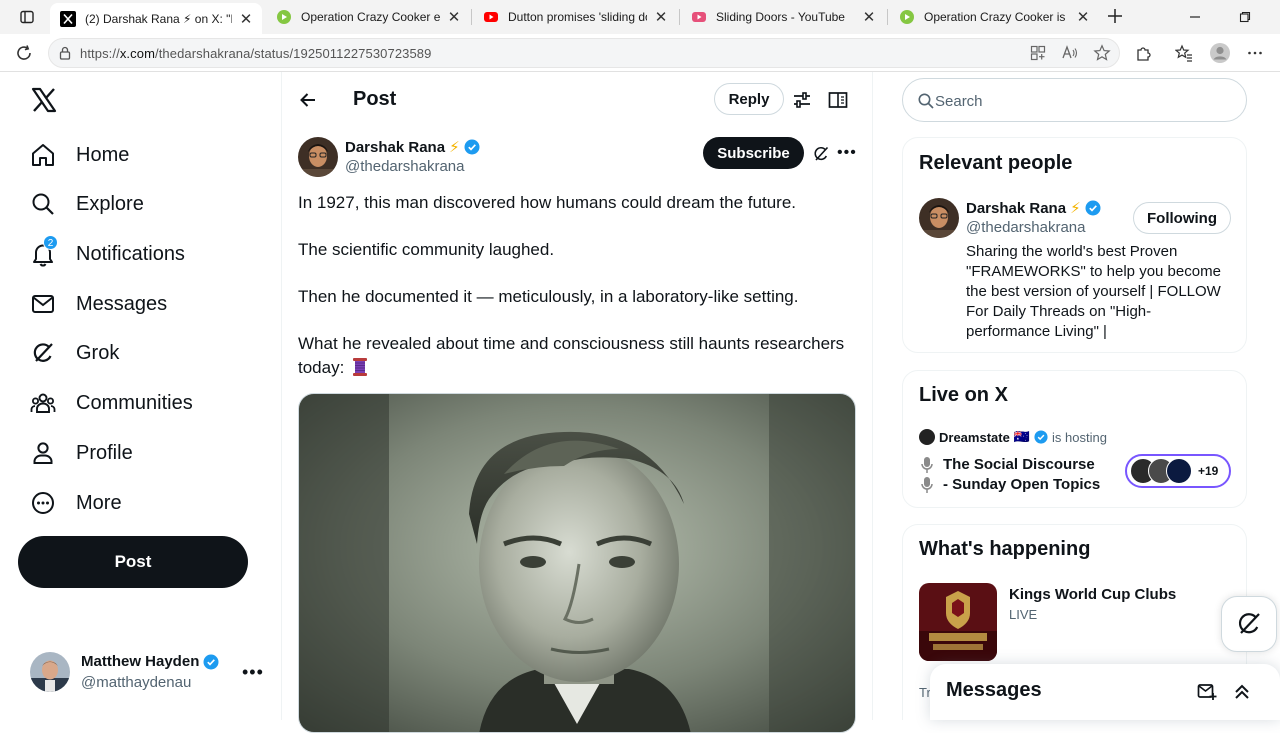 The height and width of the screenshot is (733, 1280). I want to click on grok-float-button, so click(1249, 624).